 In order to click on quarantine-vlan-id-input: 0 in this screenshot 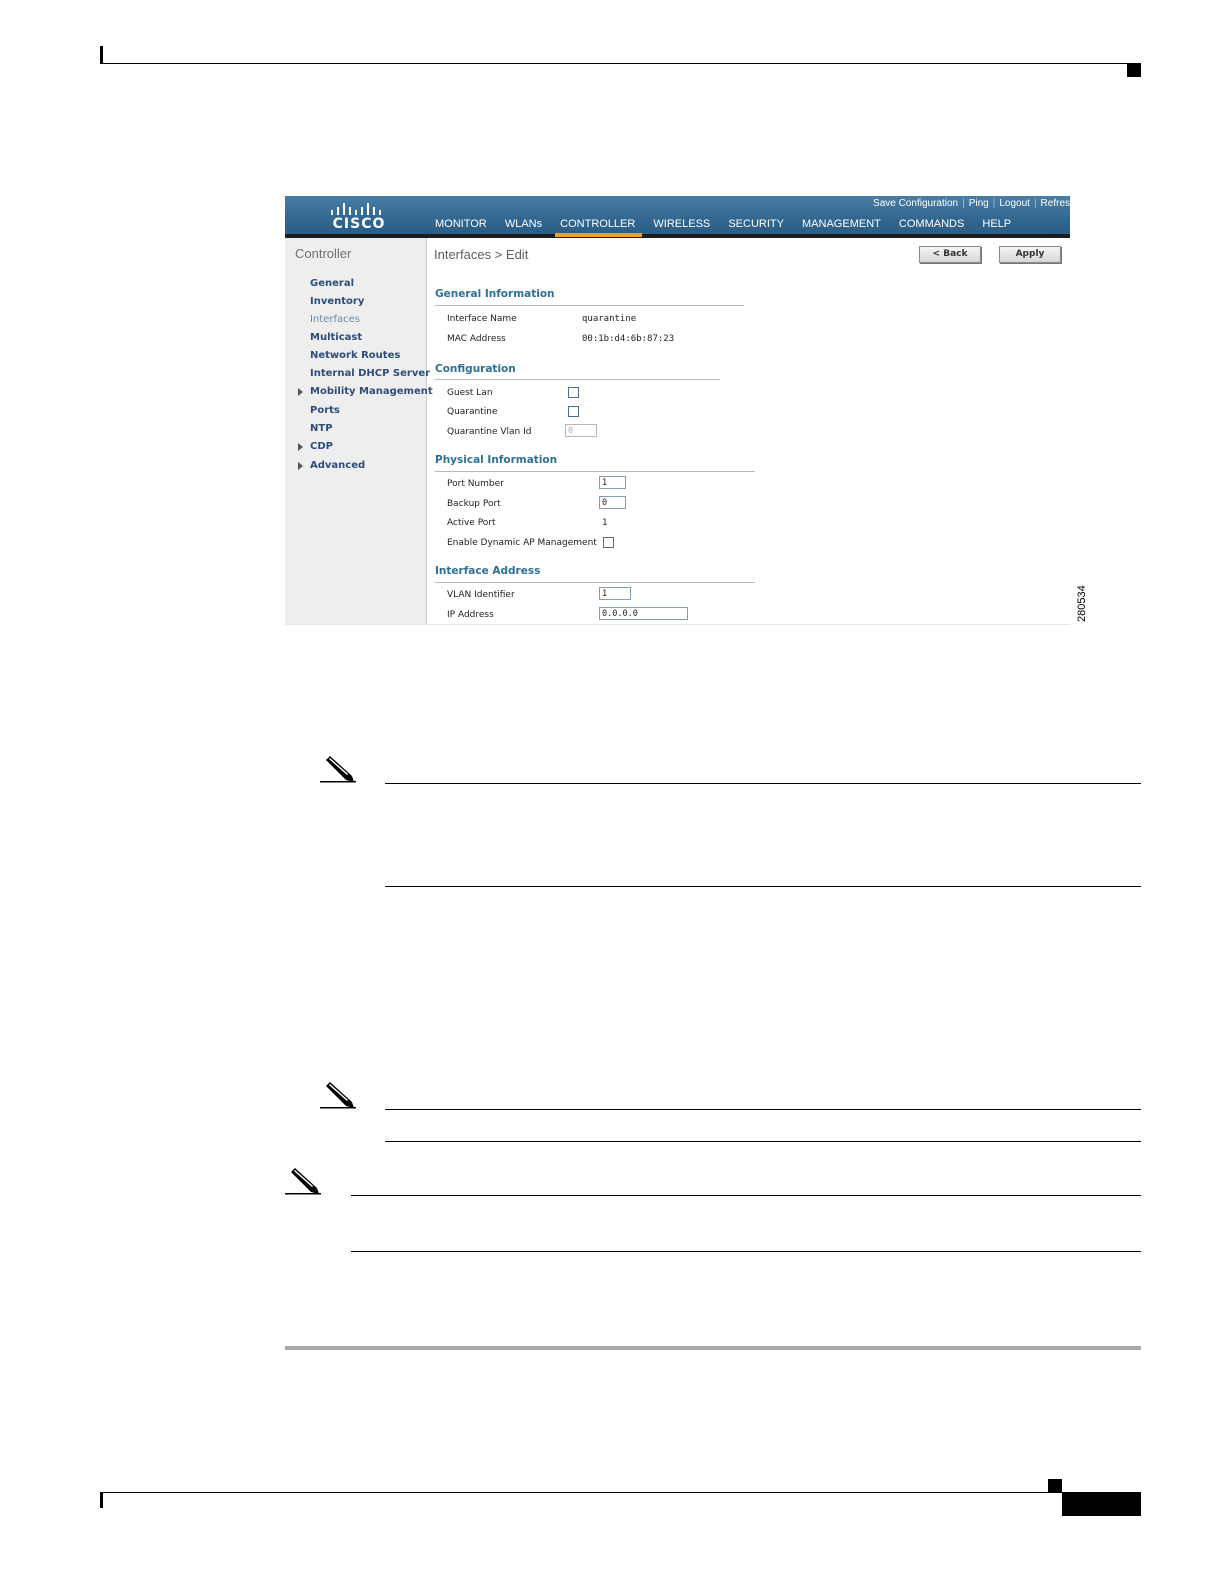, I will do `click(581, 430)`.